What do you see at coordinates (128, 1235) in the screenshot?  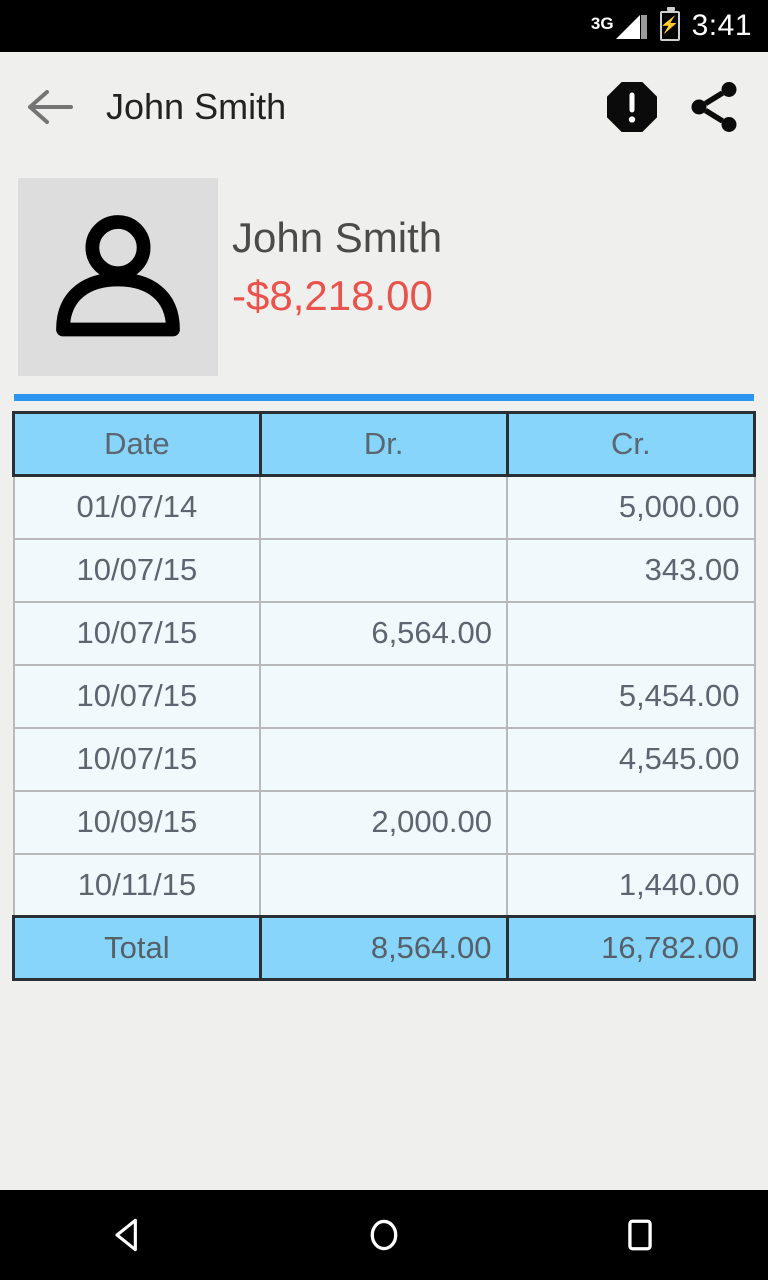 I see `nav-back-icon` at bounding box center [128, 1235].